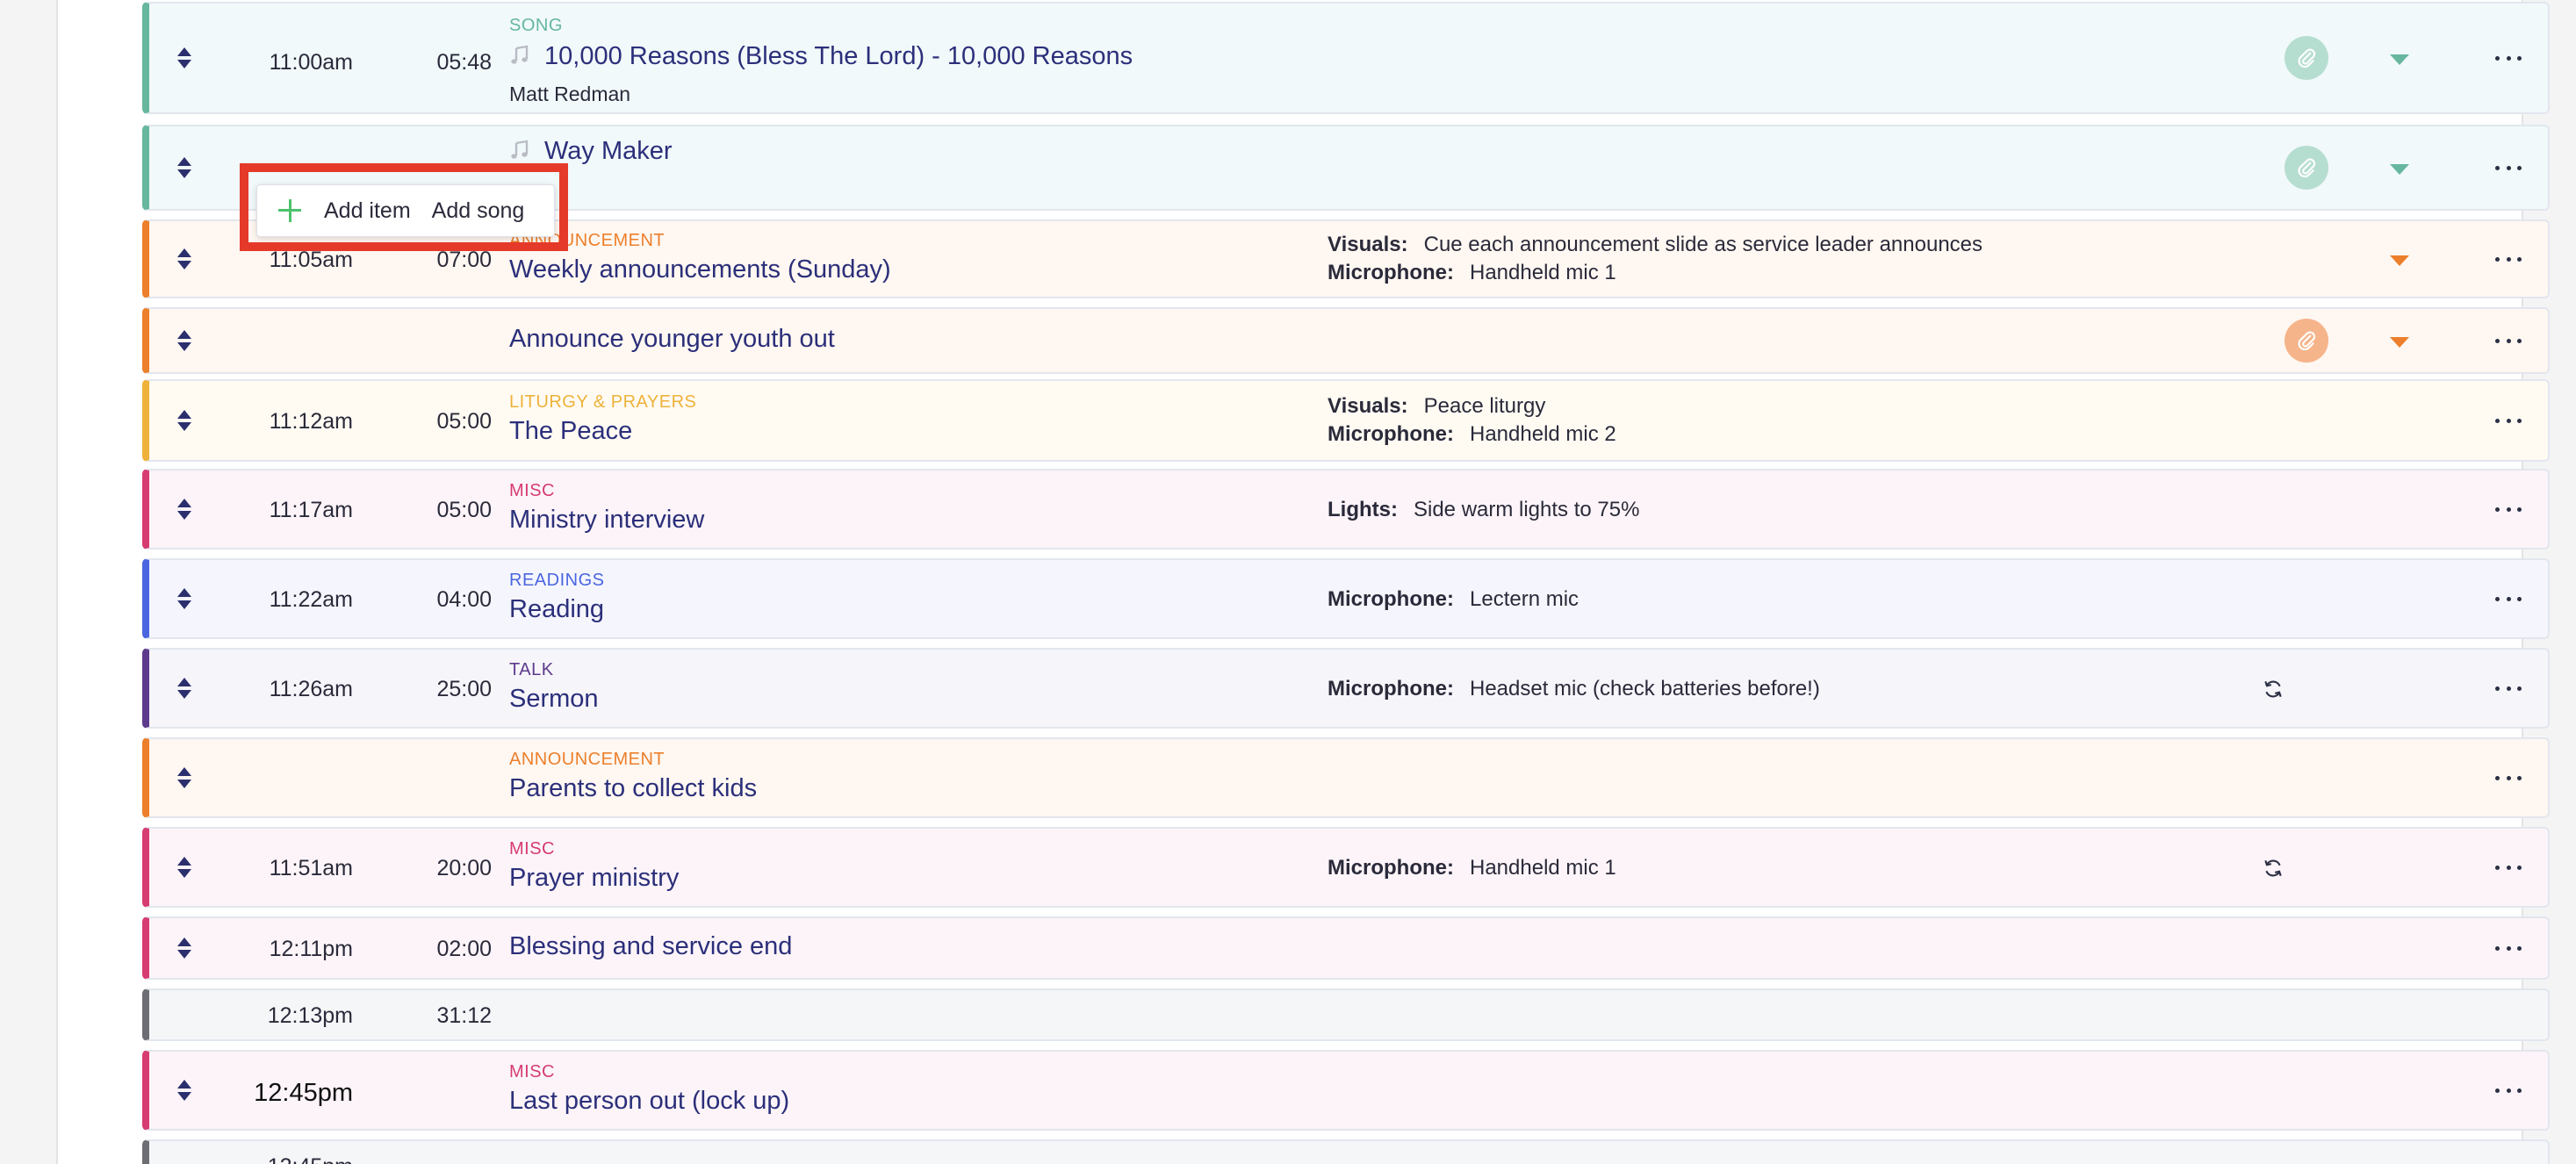 Image resolution: width=2576 pixels, height=1164 pixels. I want to click on detail-value: Side warm lights to 75%, so click(1526, 509).